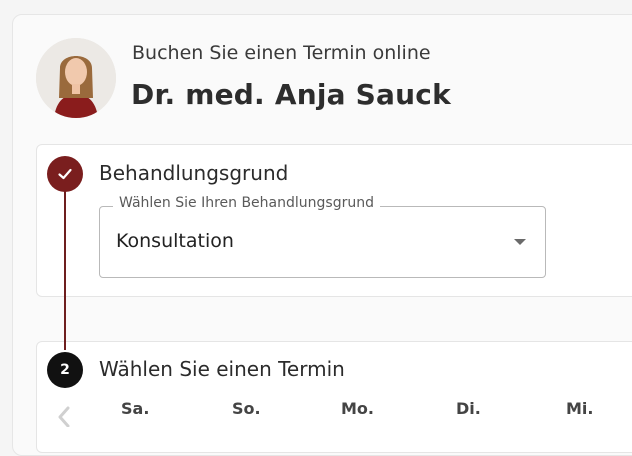  I want to click on calendar-day-header: Di., so click(468, 408).